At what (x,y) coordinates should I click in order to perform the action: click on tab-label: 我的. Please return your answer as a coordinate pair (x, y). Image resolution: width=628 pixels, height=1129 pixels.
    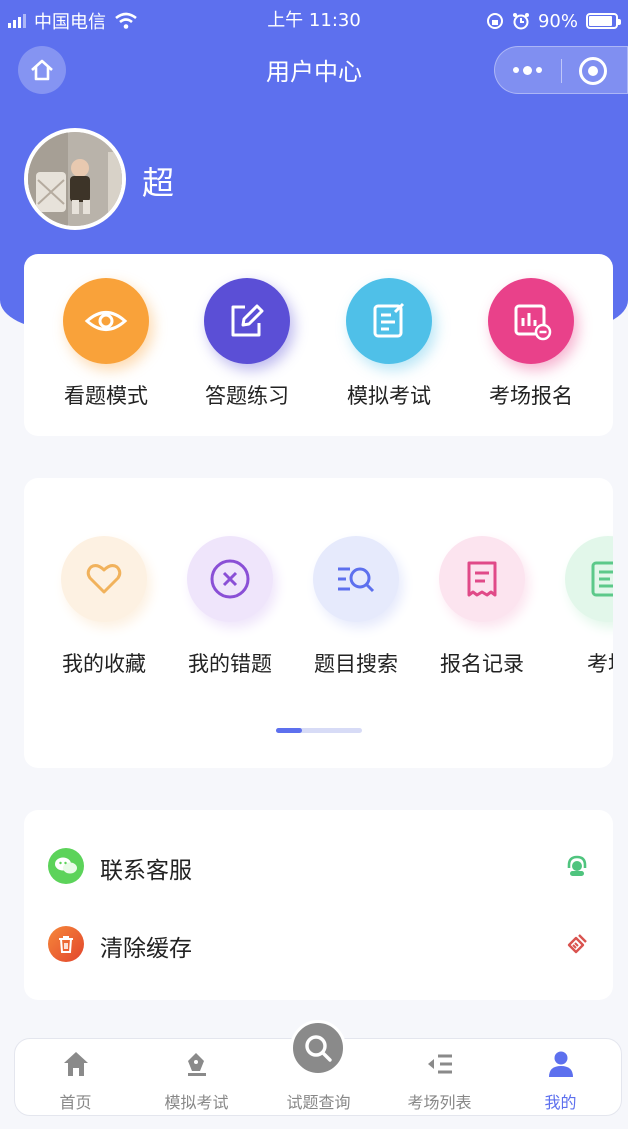
    Looking at the image, I should click on (560, 1102).